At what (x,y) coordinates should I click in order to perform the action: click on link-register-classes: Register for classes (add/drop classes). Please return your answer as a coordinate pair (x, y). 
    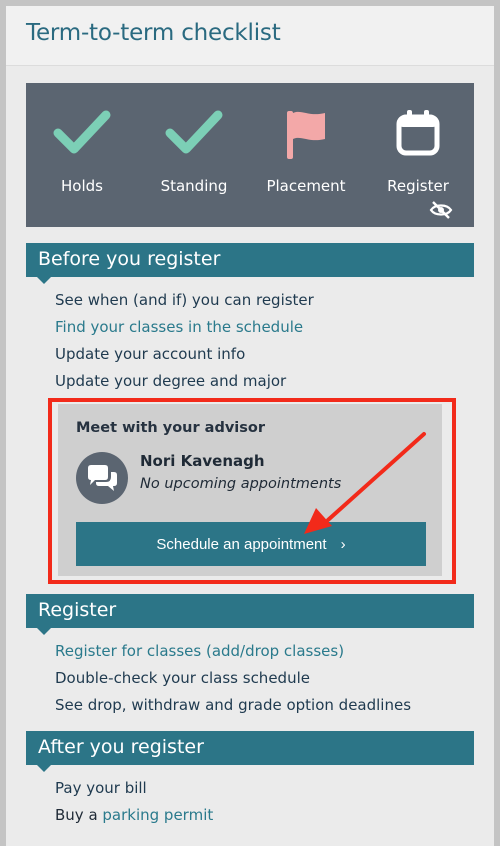
    Looking at the image, I should click on (199, 651).